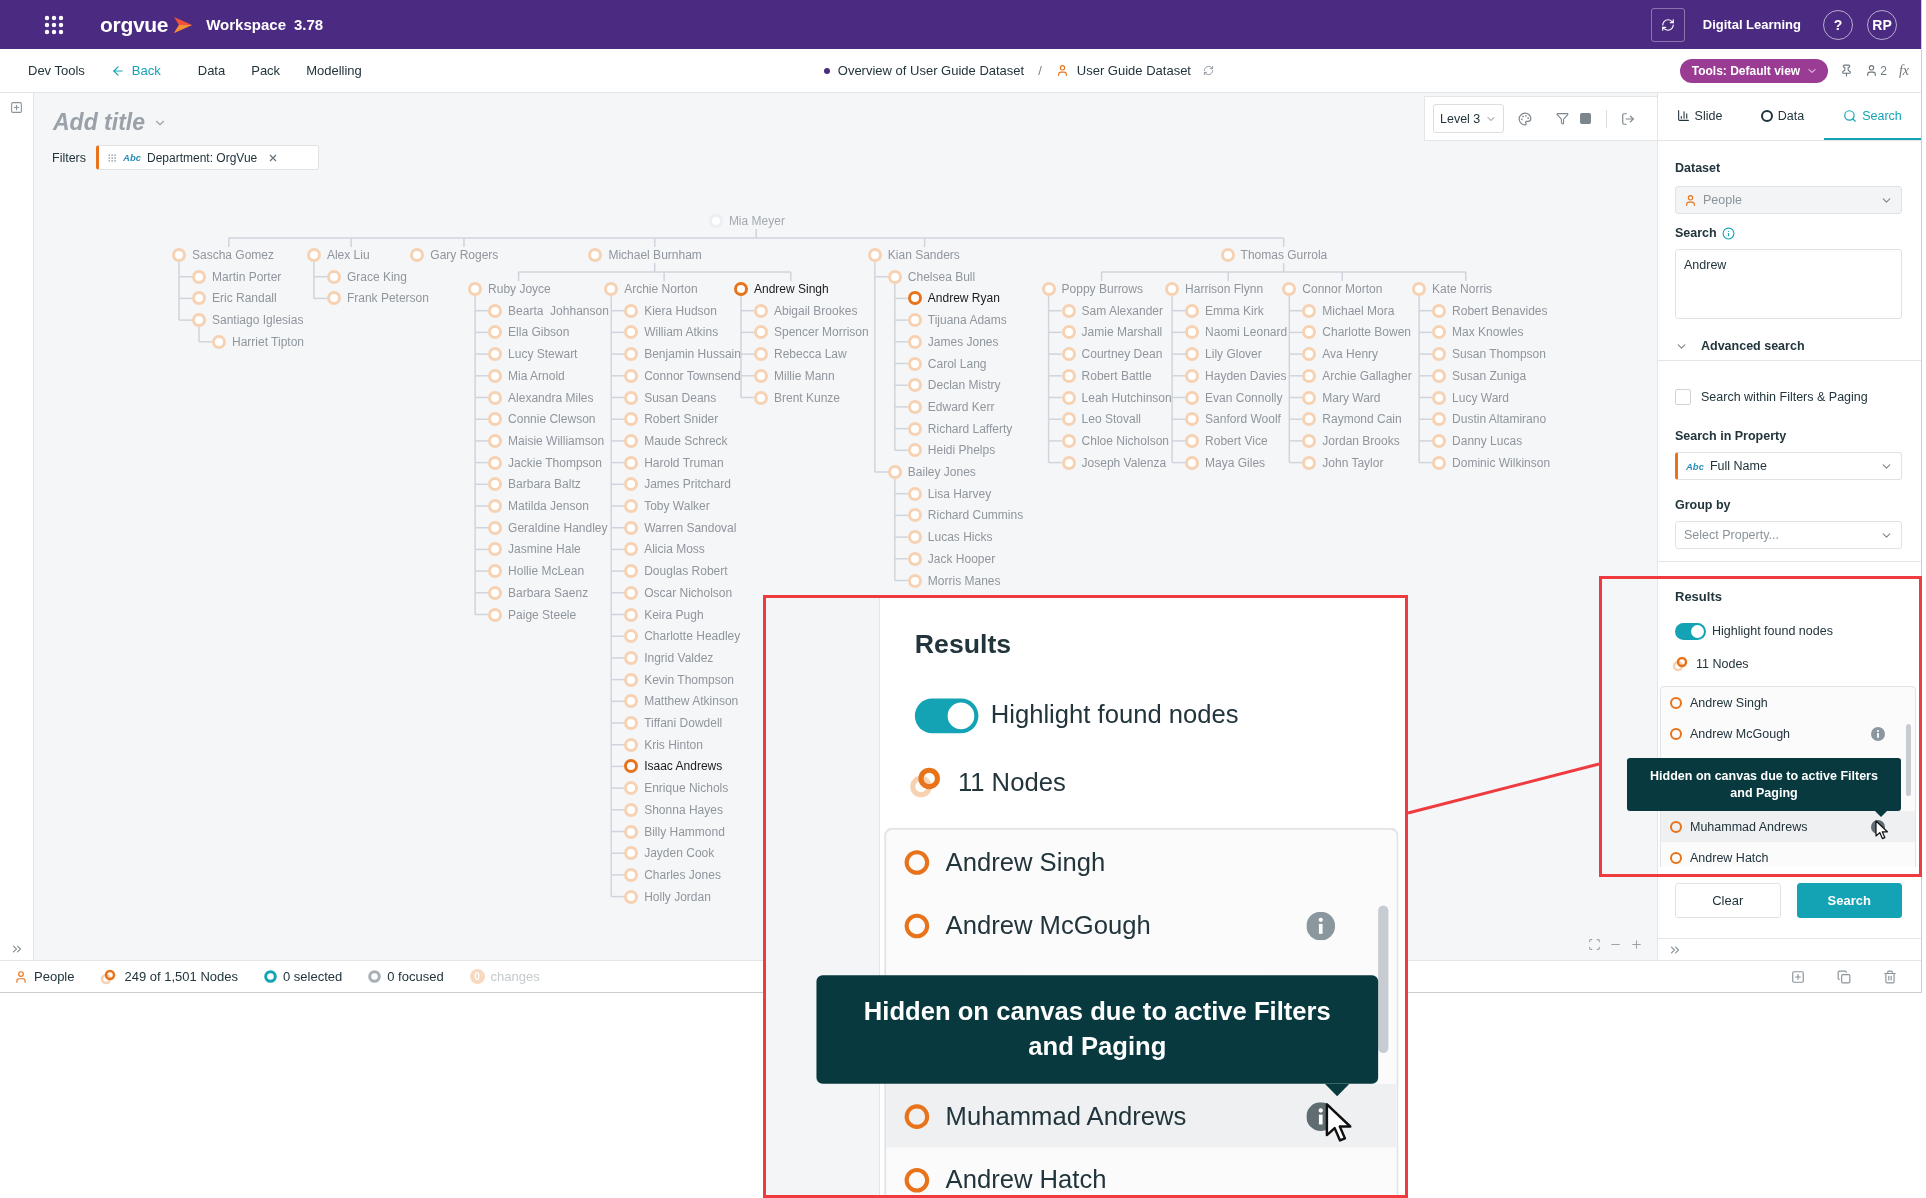  What do you see at coordinates (112, 157) in the screenshot?
I see `drag-handle-icon` at bounding box center [112, 157].